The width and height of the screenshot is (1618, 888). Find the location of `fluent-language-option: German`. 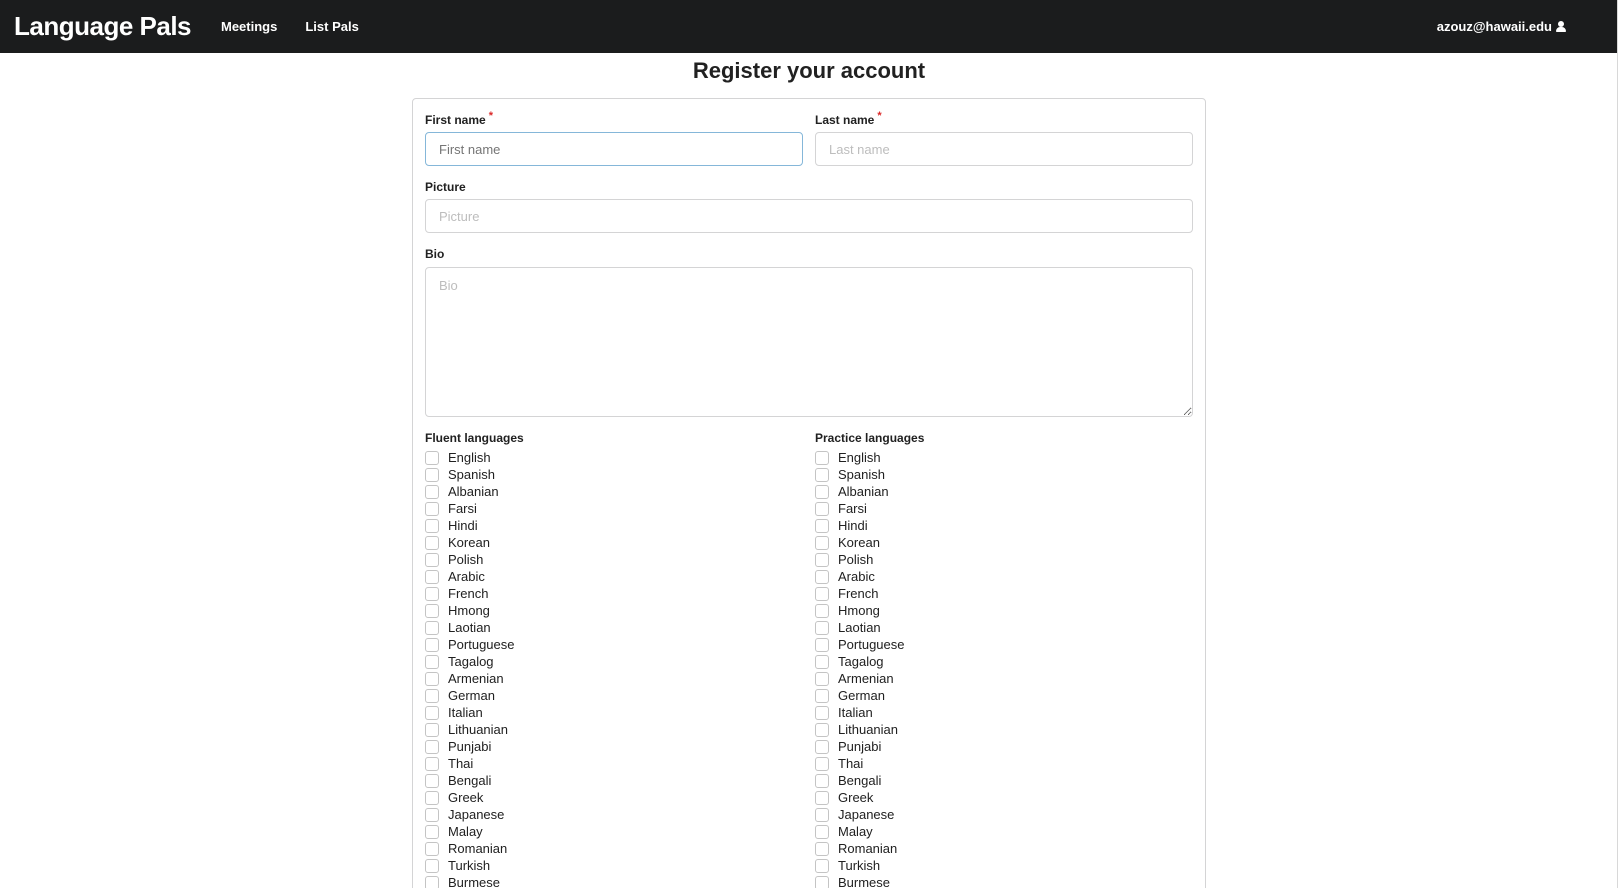

fluent-language-option: German is located at coordinates (470, 695).